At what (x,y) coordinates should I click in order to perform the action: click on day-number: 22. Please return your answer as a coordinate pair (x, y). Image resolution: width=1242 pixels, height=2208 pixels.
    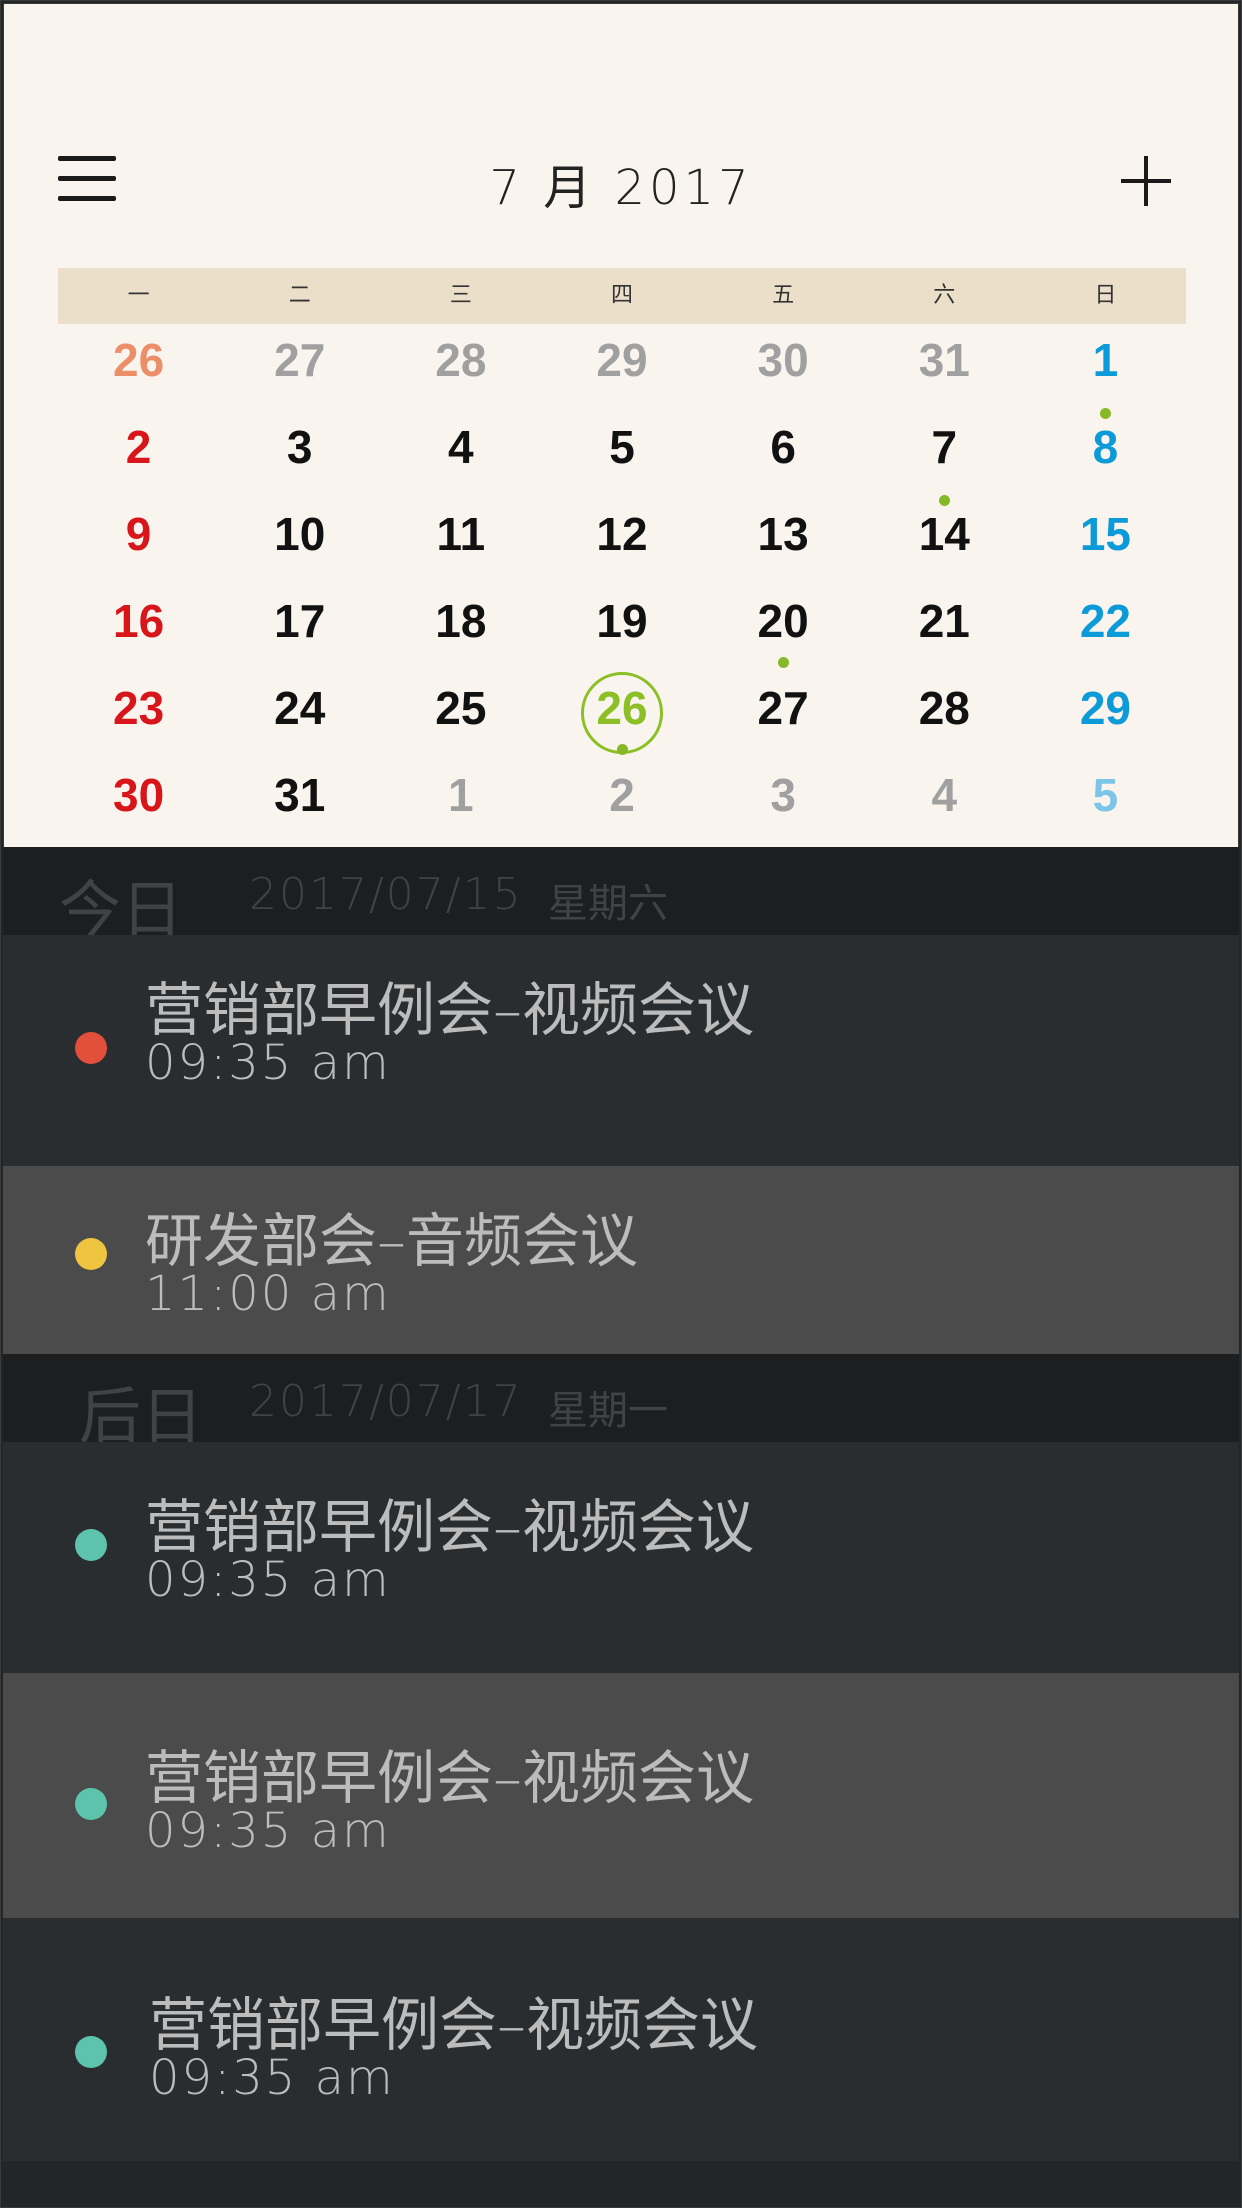
    Looking at the image, I should click on (1105, 621).